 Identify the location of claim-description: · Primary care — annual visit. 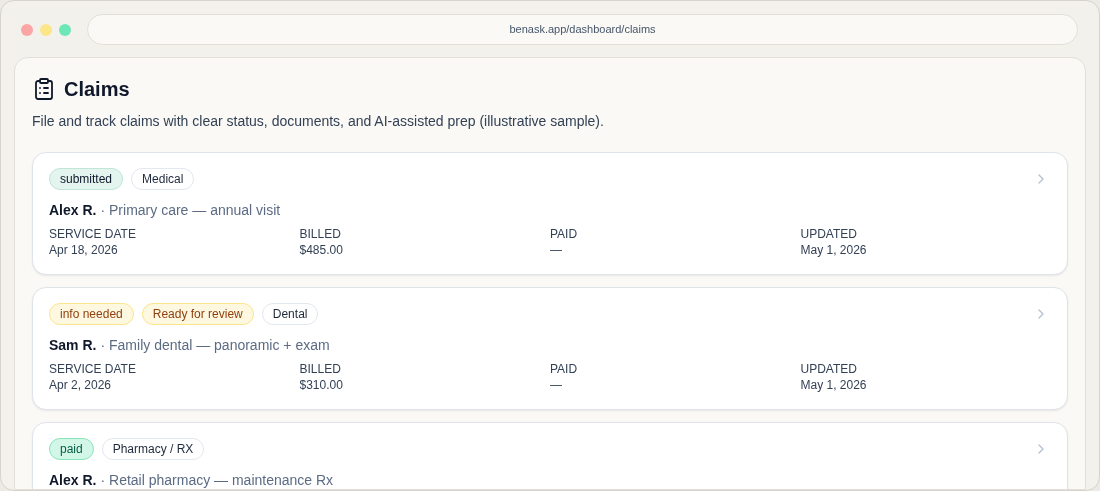
(190, 210).